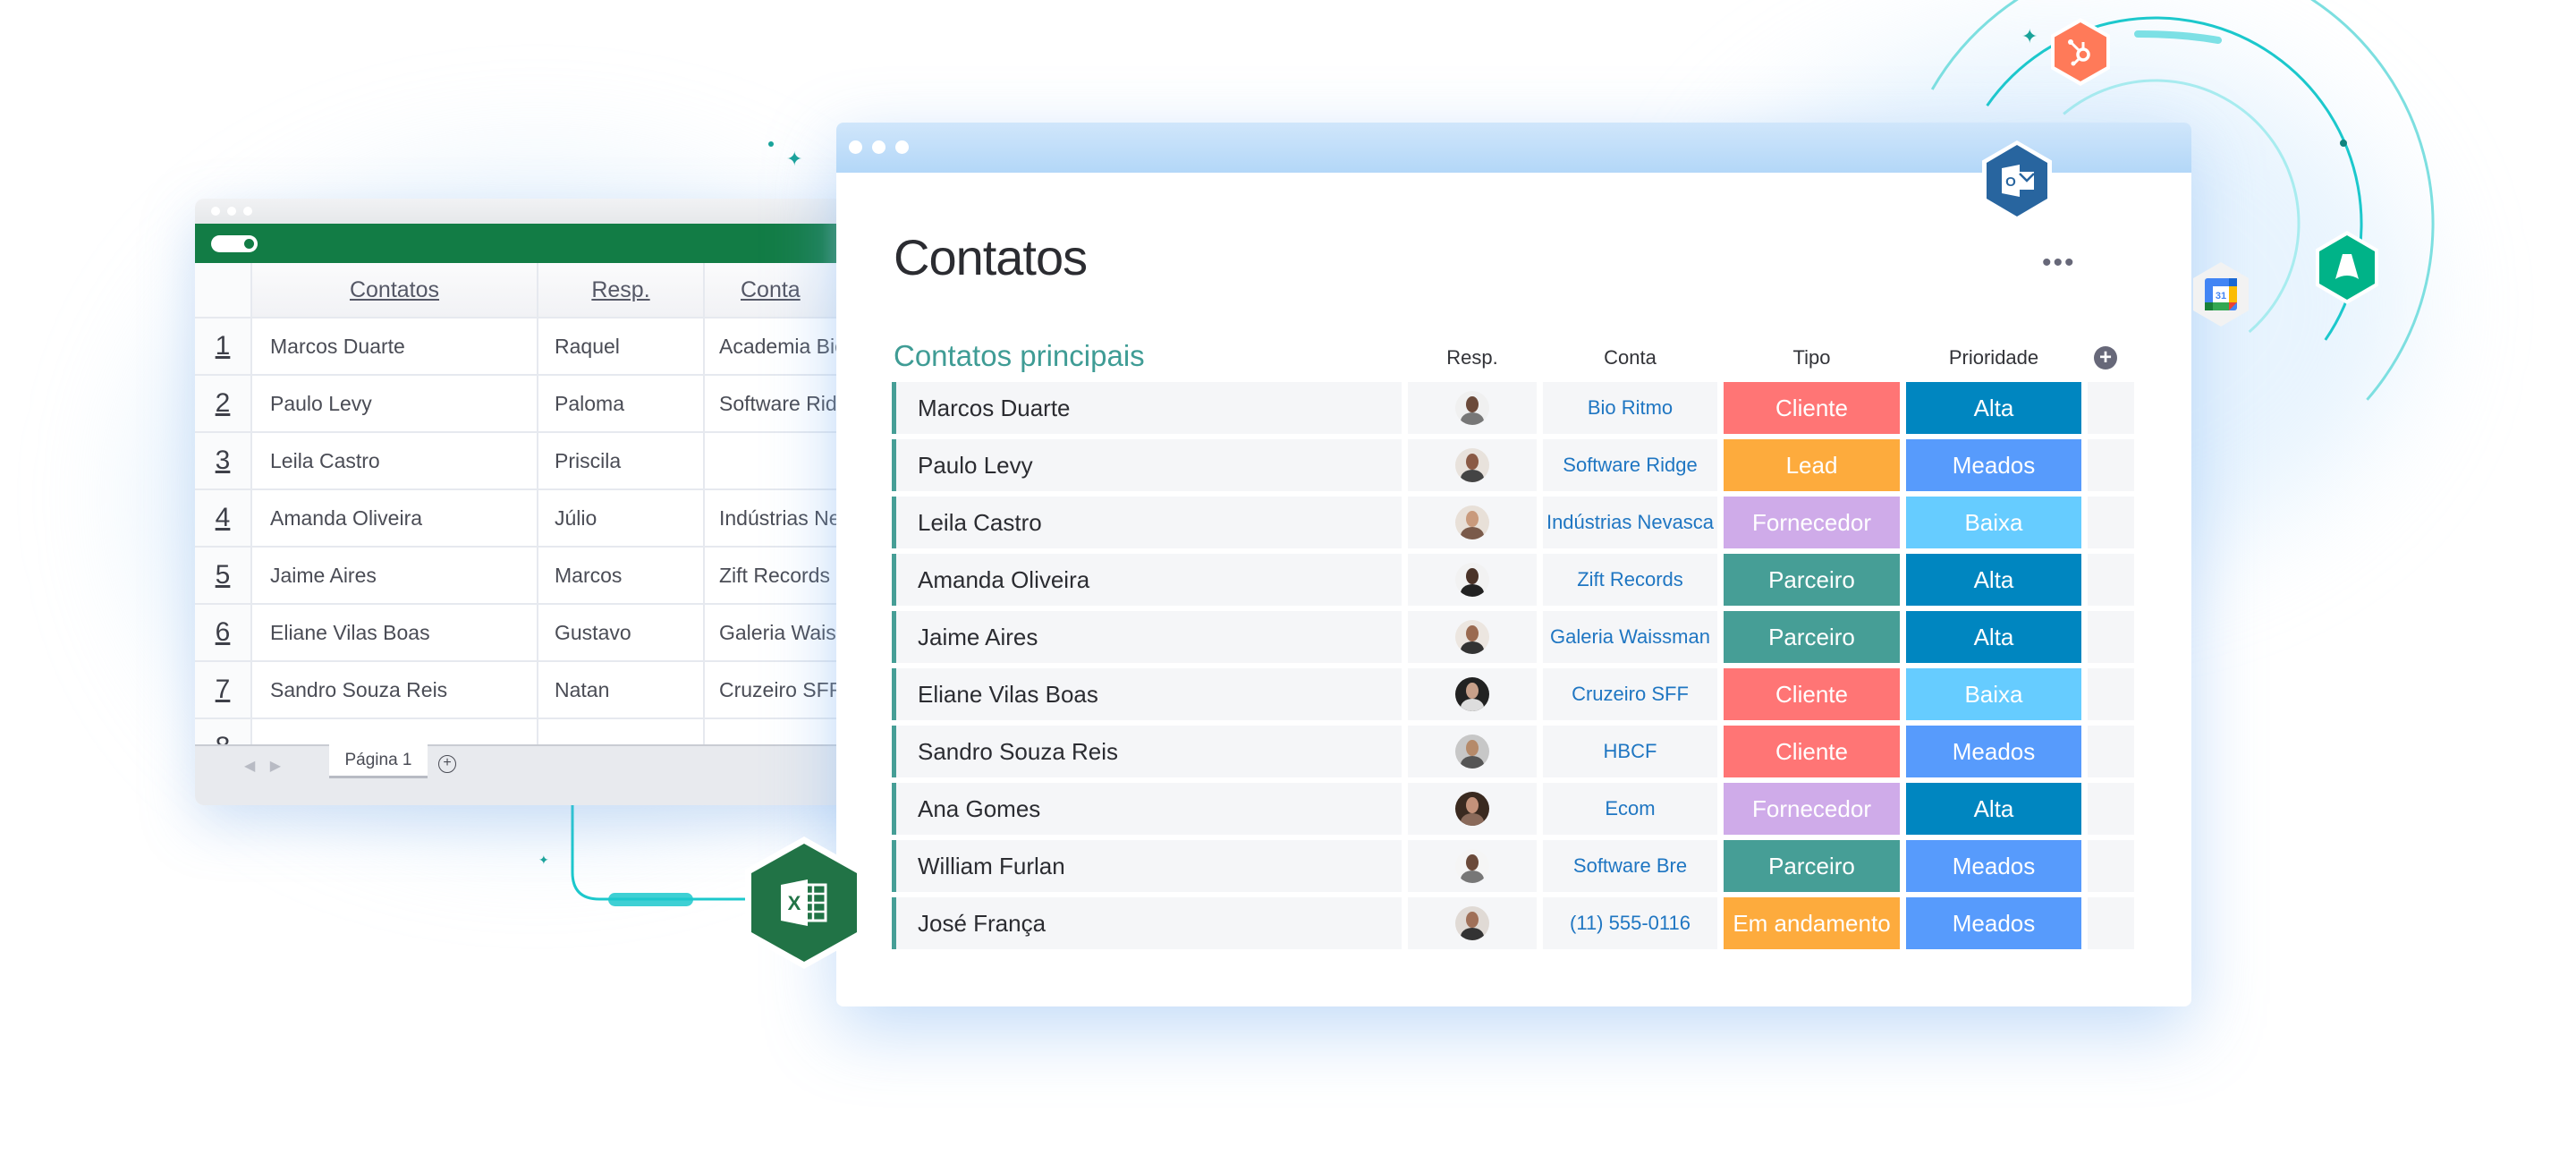 The height and width of the screenshot is (1172, 2576). Describe the element at coordinates (1147, 809) in the screenshot. I see `item-name: Ana Gomes` at that location.